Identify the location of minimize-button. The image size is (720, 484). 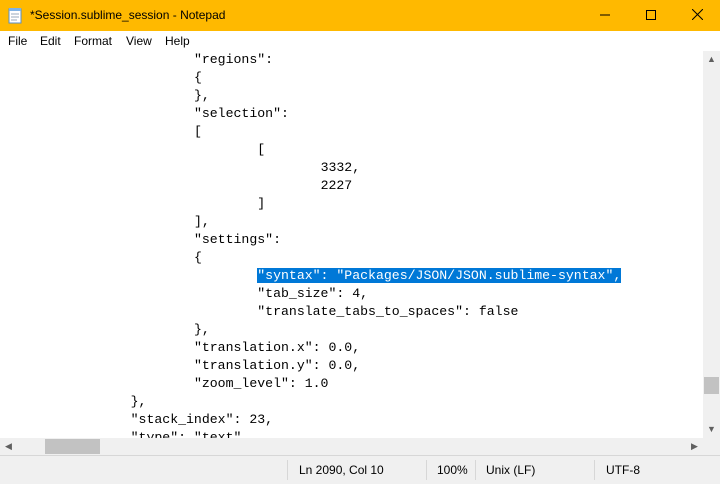
(605, 15).